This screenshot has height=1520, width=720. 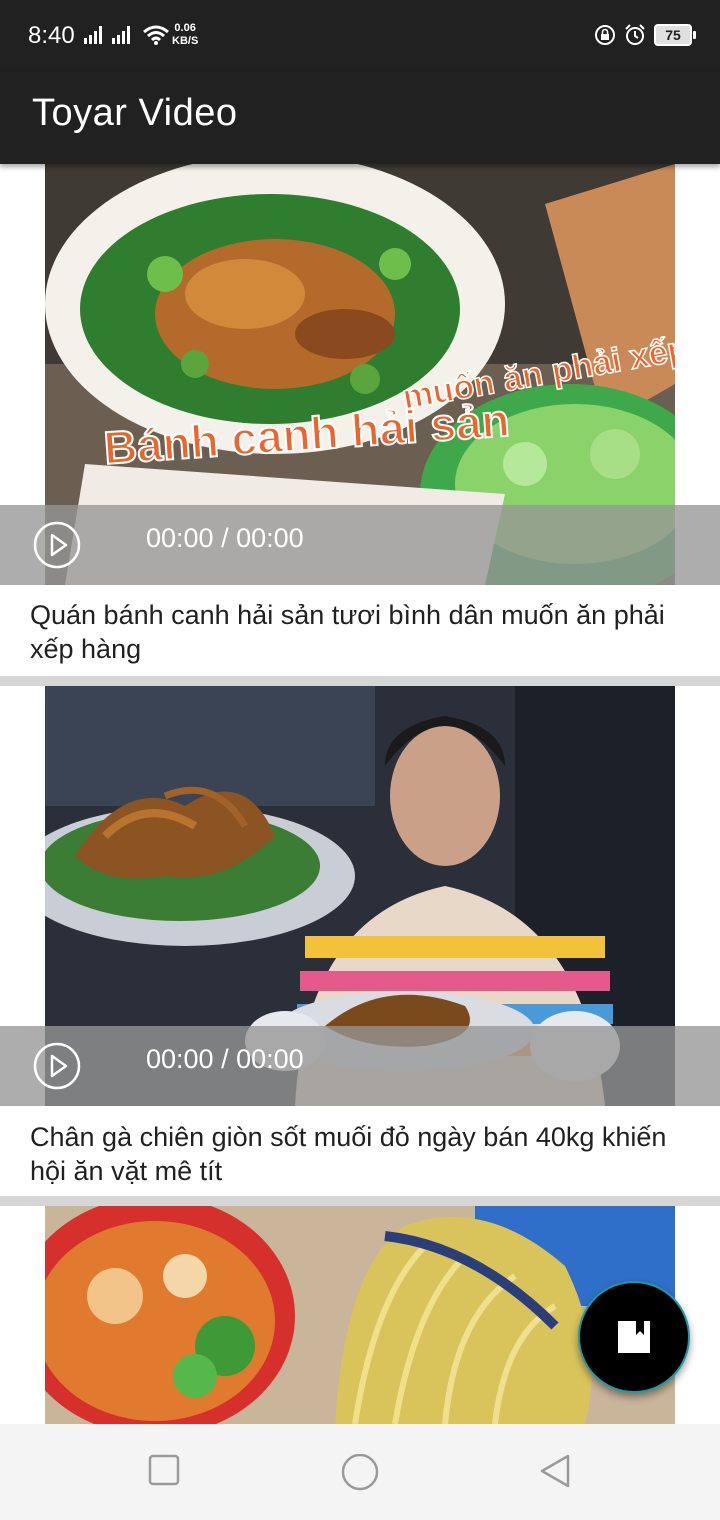 I want to click on net-speed-unit: KB/S, so click(x=185, y=41).